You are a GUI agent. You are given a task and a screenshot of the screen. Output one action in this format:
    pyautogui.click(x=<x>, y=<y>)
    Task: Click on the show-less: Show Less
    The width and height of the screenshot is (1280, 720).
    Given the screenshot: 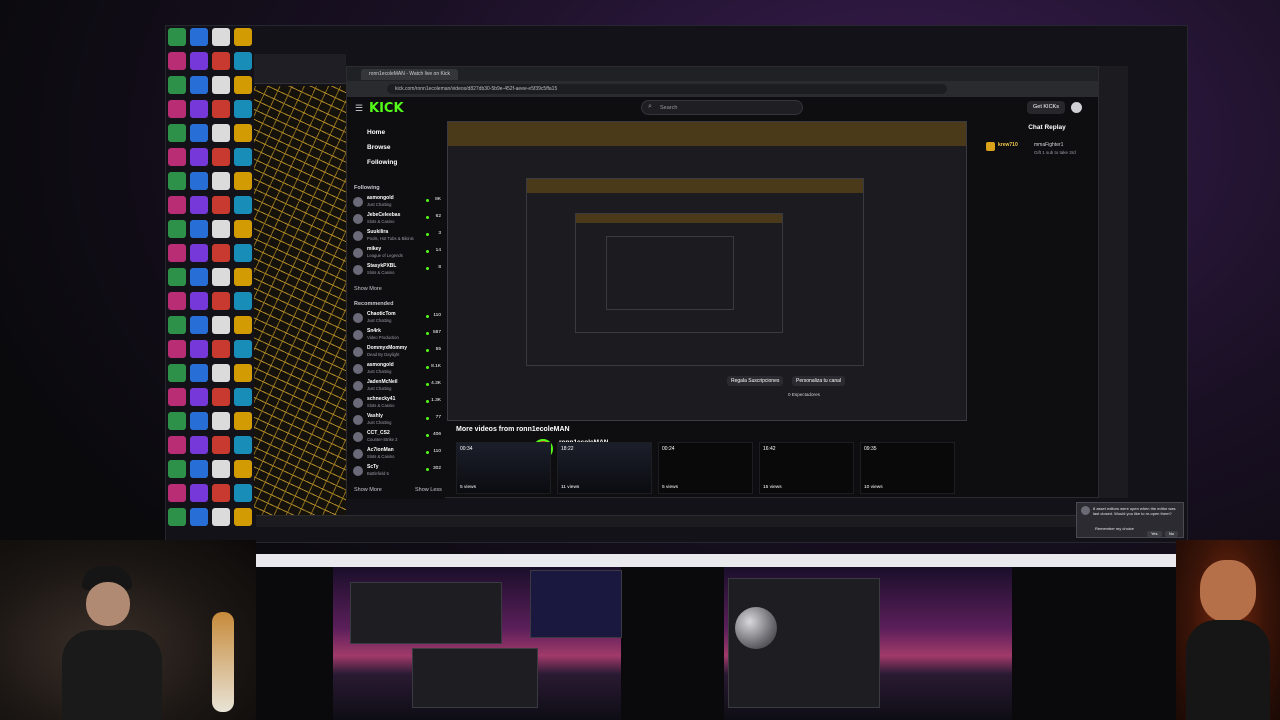 What is the action you would take?
    pyautogui.click(x=428, y=490)
    